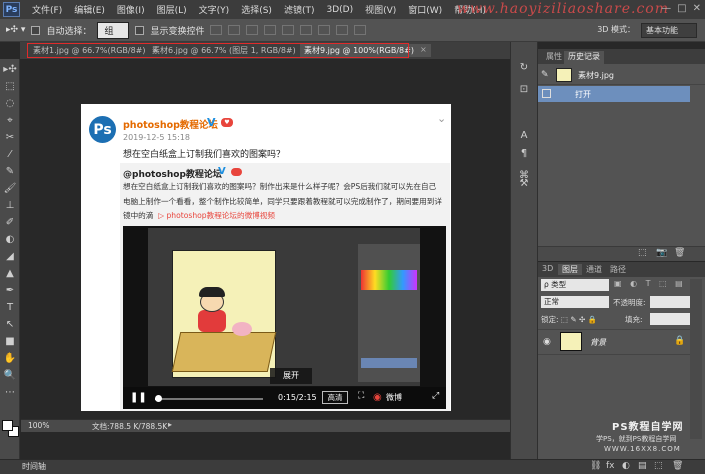 This screenshot has height=474, width=705. What do you see at coordinates (361, 396) in the screenshot?
I see `fullscreen-icon: ⛶` at bounding box center [361, 396].